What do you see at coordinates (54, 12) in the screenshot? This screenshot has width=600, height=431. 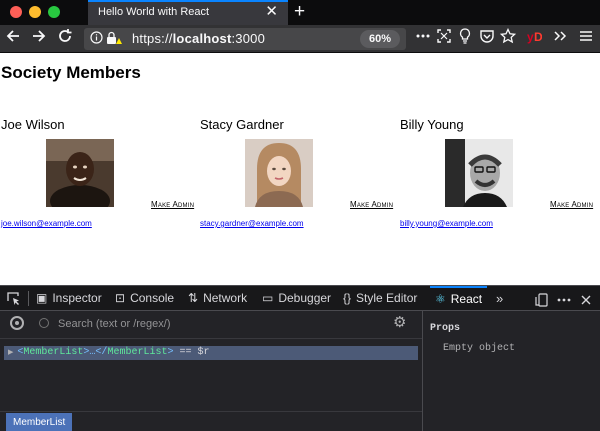 I see `zoom-window-button` at bounding box center [54, 12].